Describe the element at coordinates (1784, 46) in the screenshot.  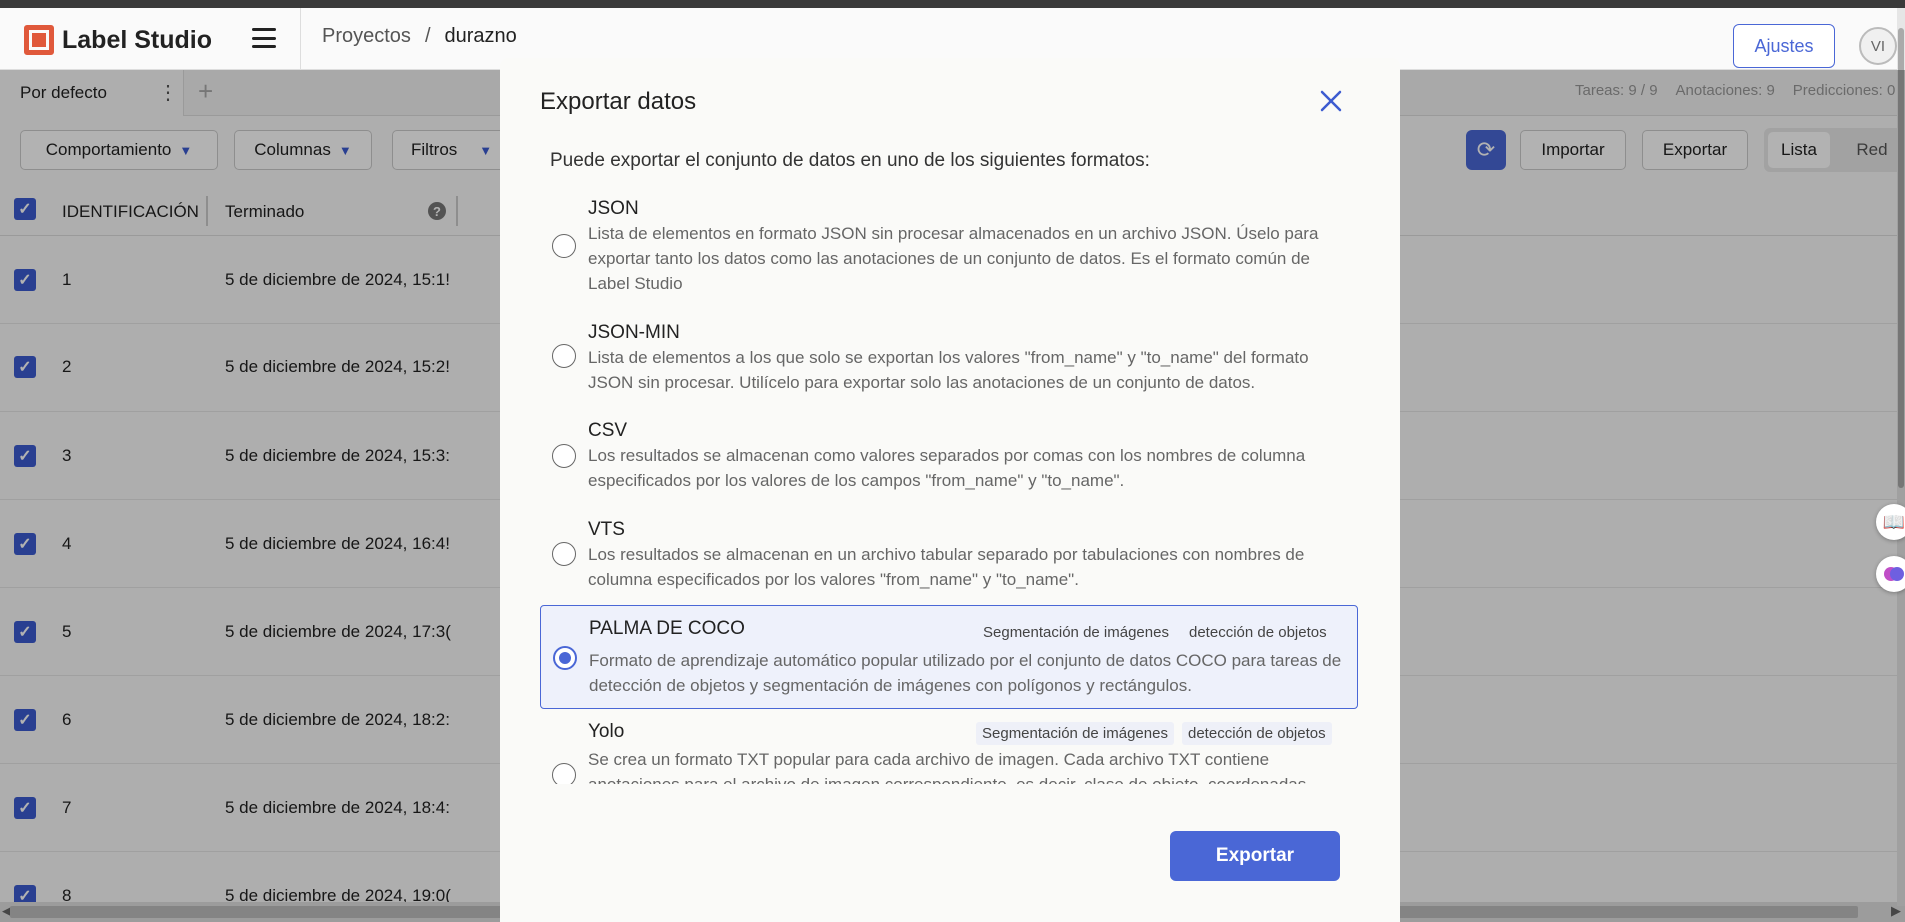
I see `settings-button: Ajustes` at that location.